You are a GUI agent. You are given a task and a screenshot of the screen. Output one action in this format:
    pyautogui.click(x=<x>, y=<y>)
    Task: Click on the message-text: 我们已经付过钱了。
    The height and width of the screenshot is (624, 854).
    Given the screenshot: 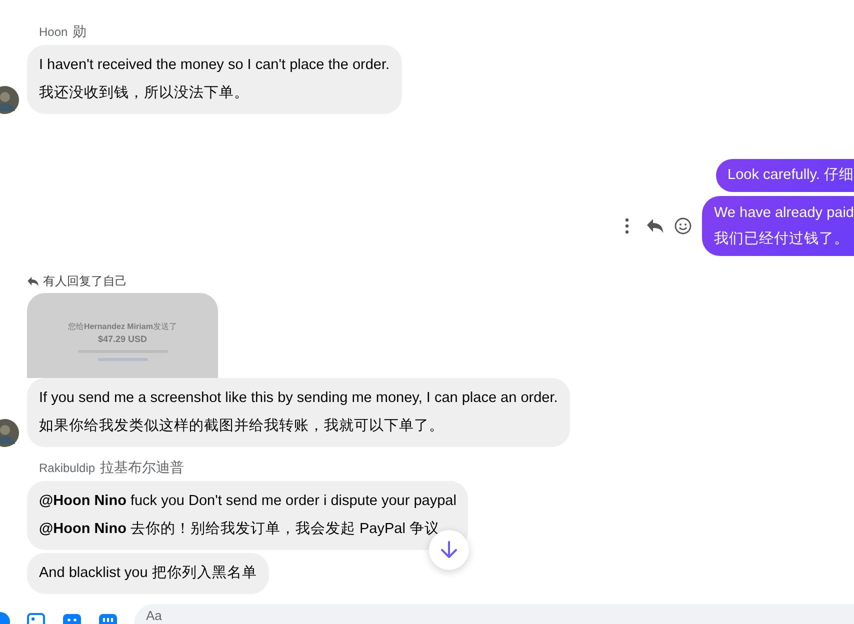 What is the action you would take?
    pyautogui.click(x=782, y=239)
    